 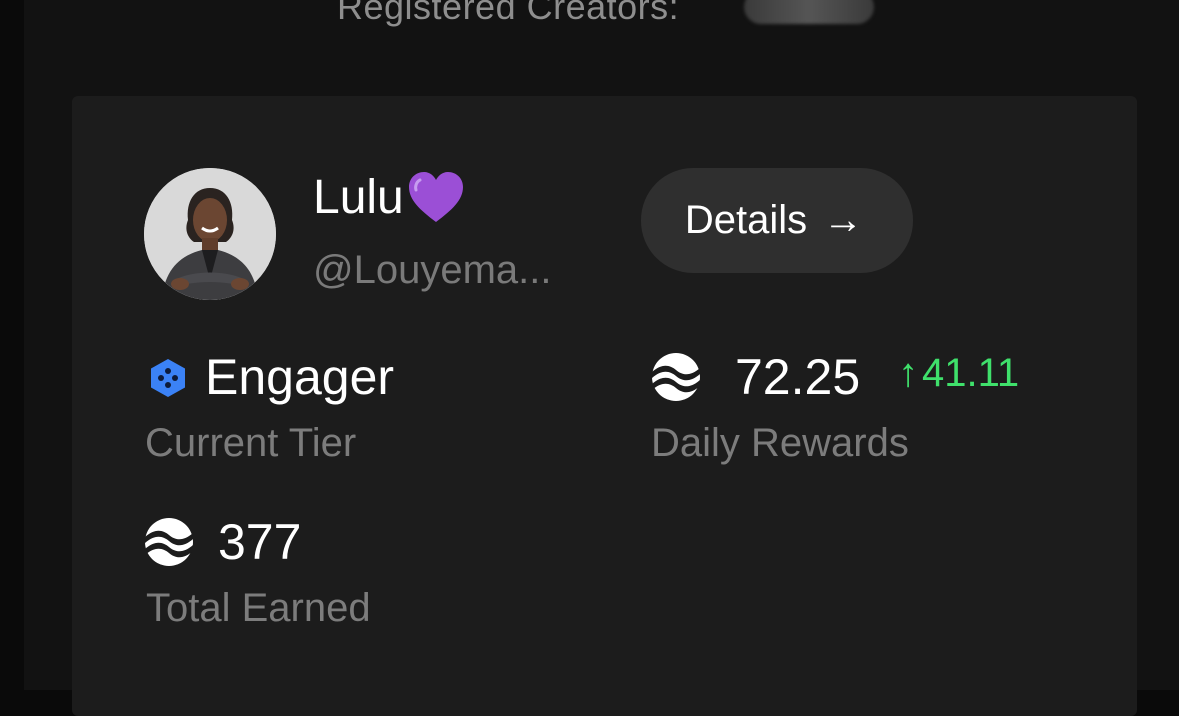 I want to click on details-button: Details →, so click(x=777, y=220).